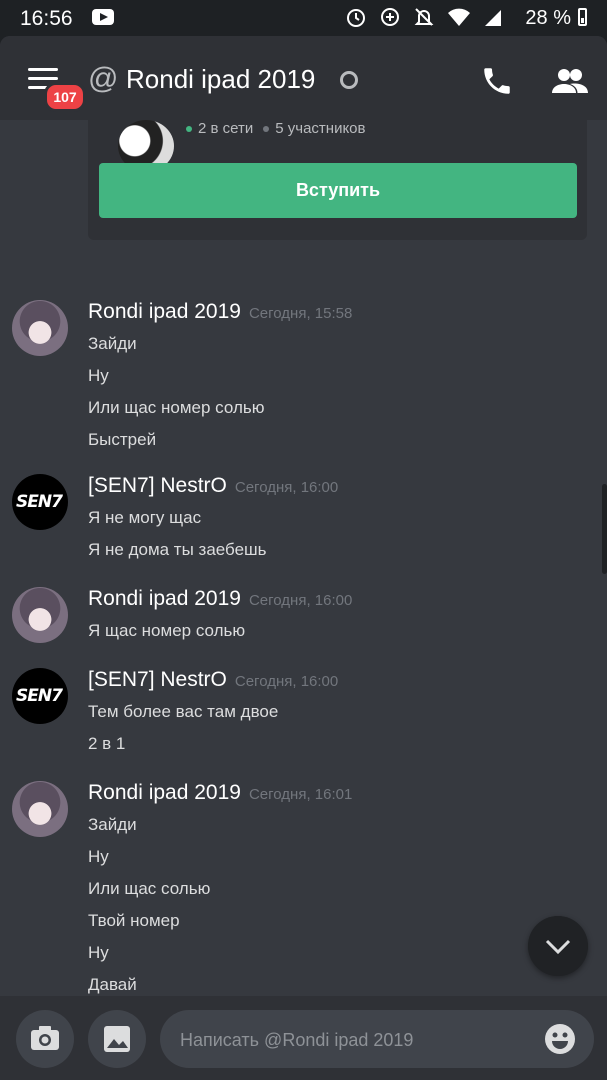 Image resolution: width=607 pixels, height=1080 pixels. I want to click on status-icons, so click(424, 17).